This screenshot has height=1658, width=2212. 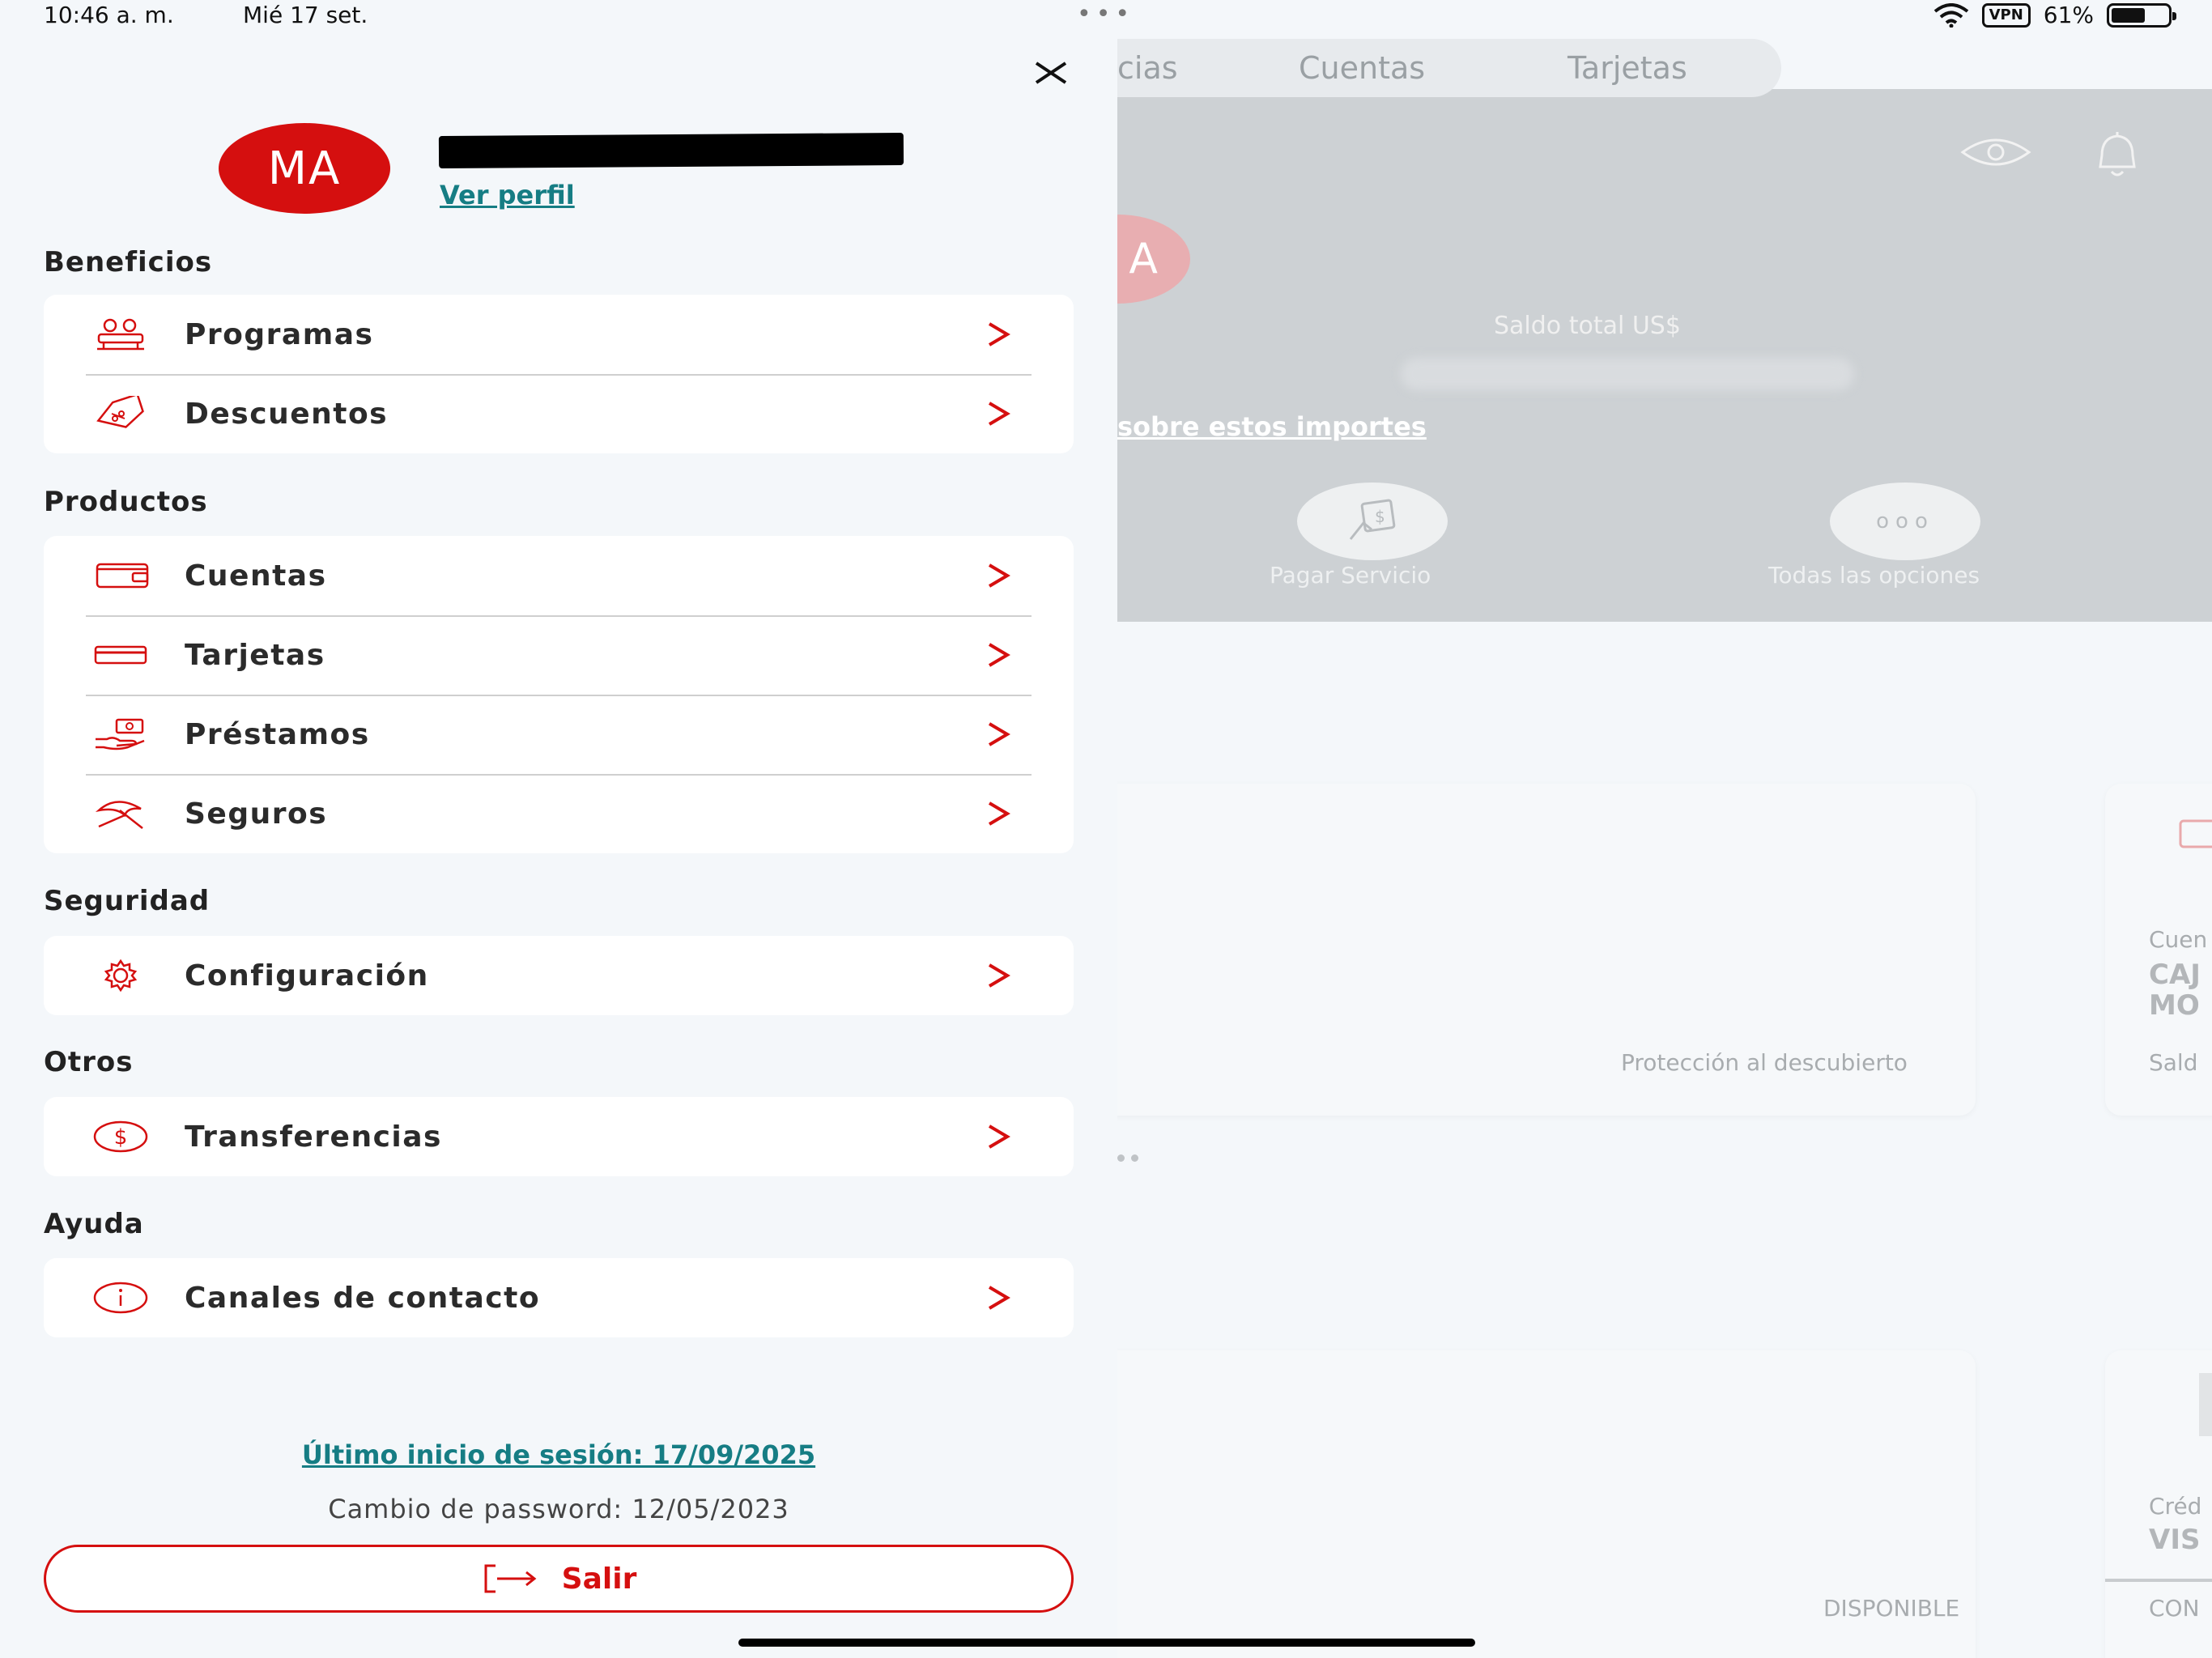 I want to click on logout-label: Salir, so click(x=599, y=1579).